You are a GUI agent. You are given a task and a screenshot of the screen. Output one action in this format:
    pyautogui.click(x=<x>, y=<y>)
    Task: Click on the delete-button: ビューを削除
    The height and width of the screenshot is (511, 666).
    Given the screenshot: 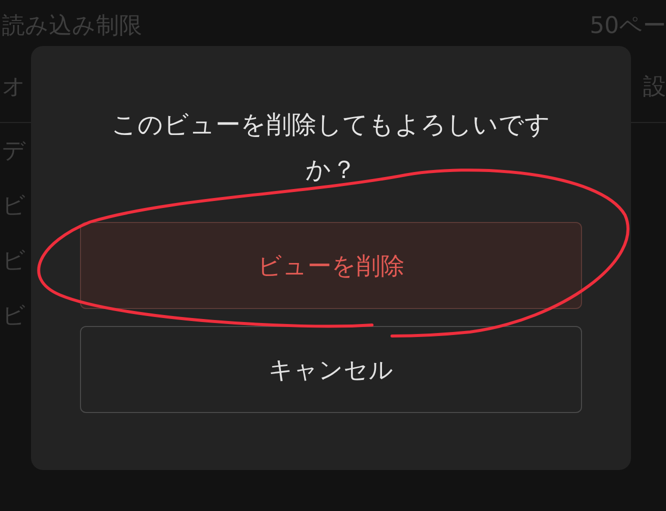 What is the action you would take?
    pyautogui.click(x=331, y=265)
    